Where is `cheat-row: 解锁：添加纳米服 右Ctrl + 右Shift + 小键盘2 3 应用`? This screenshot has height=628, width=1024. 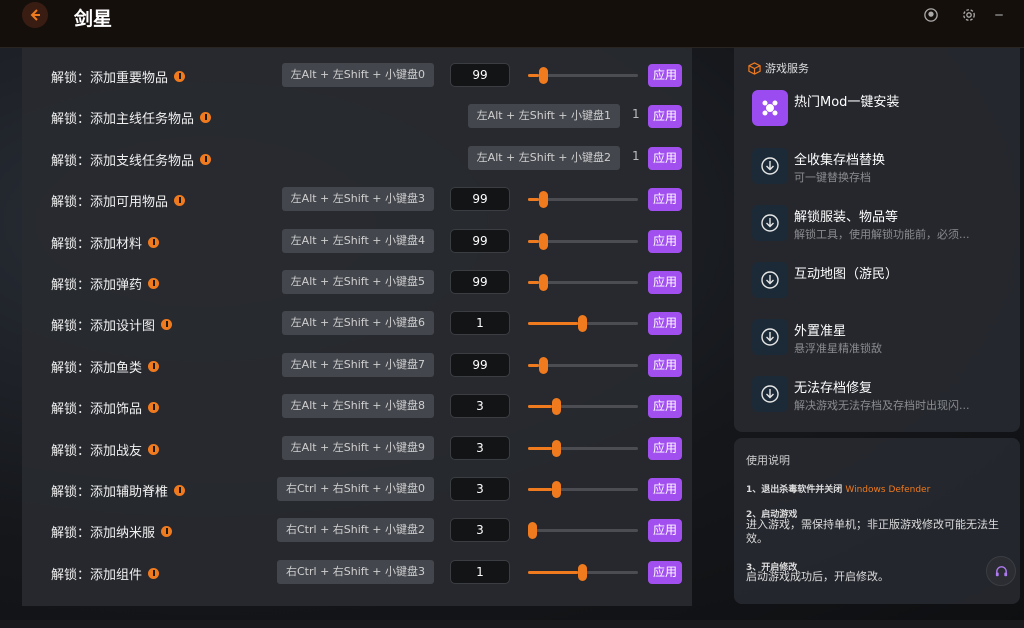 cheat-row: 解锁：添加纳米服 右Ctrl + 右Shift + 小键盘2 3 应用 is located at coordinates (357, 531).